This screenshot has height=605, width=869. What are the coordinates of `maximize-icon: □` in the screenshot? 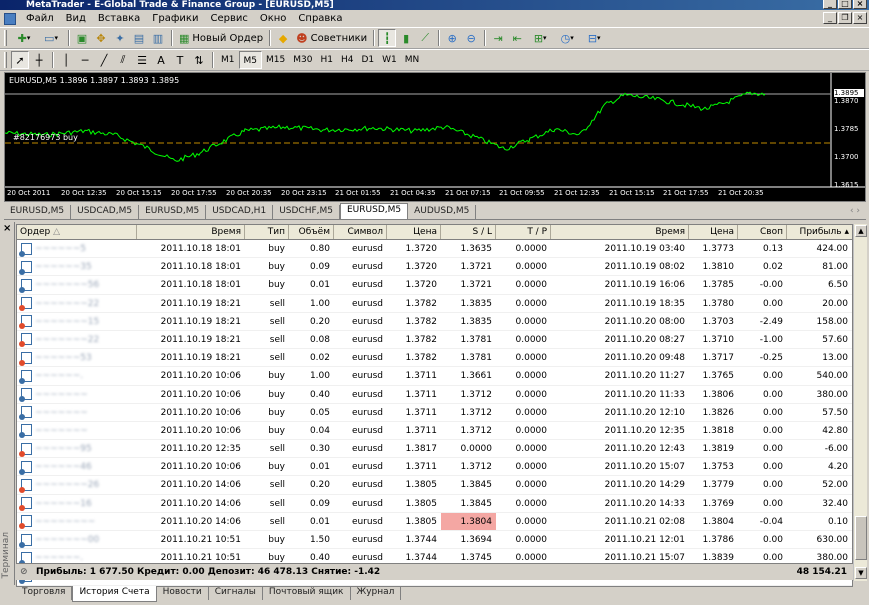 It's located at (845, 4).